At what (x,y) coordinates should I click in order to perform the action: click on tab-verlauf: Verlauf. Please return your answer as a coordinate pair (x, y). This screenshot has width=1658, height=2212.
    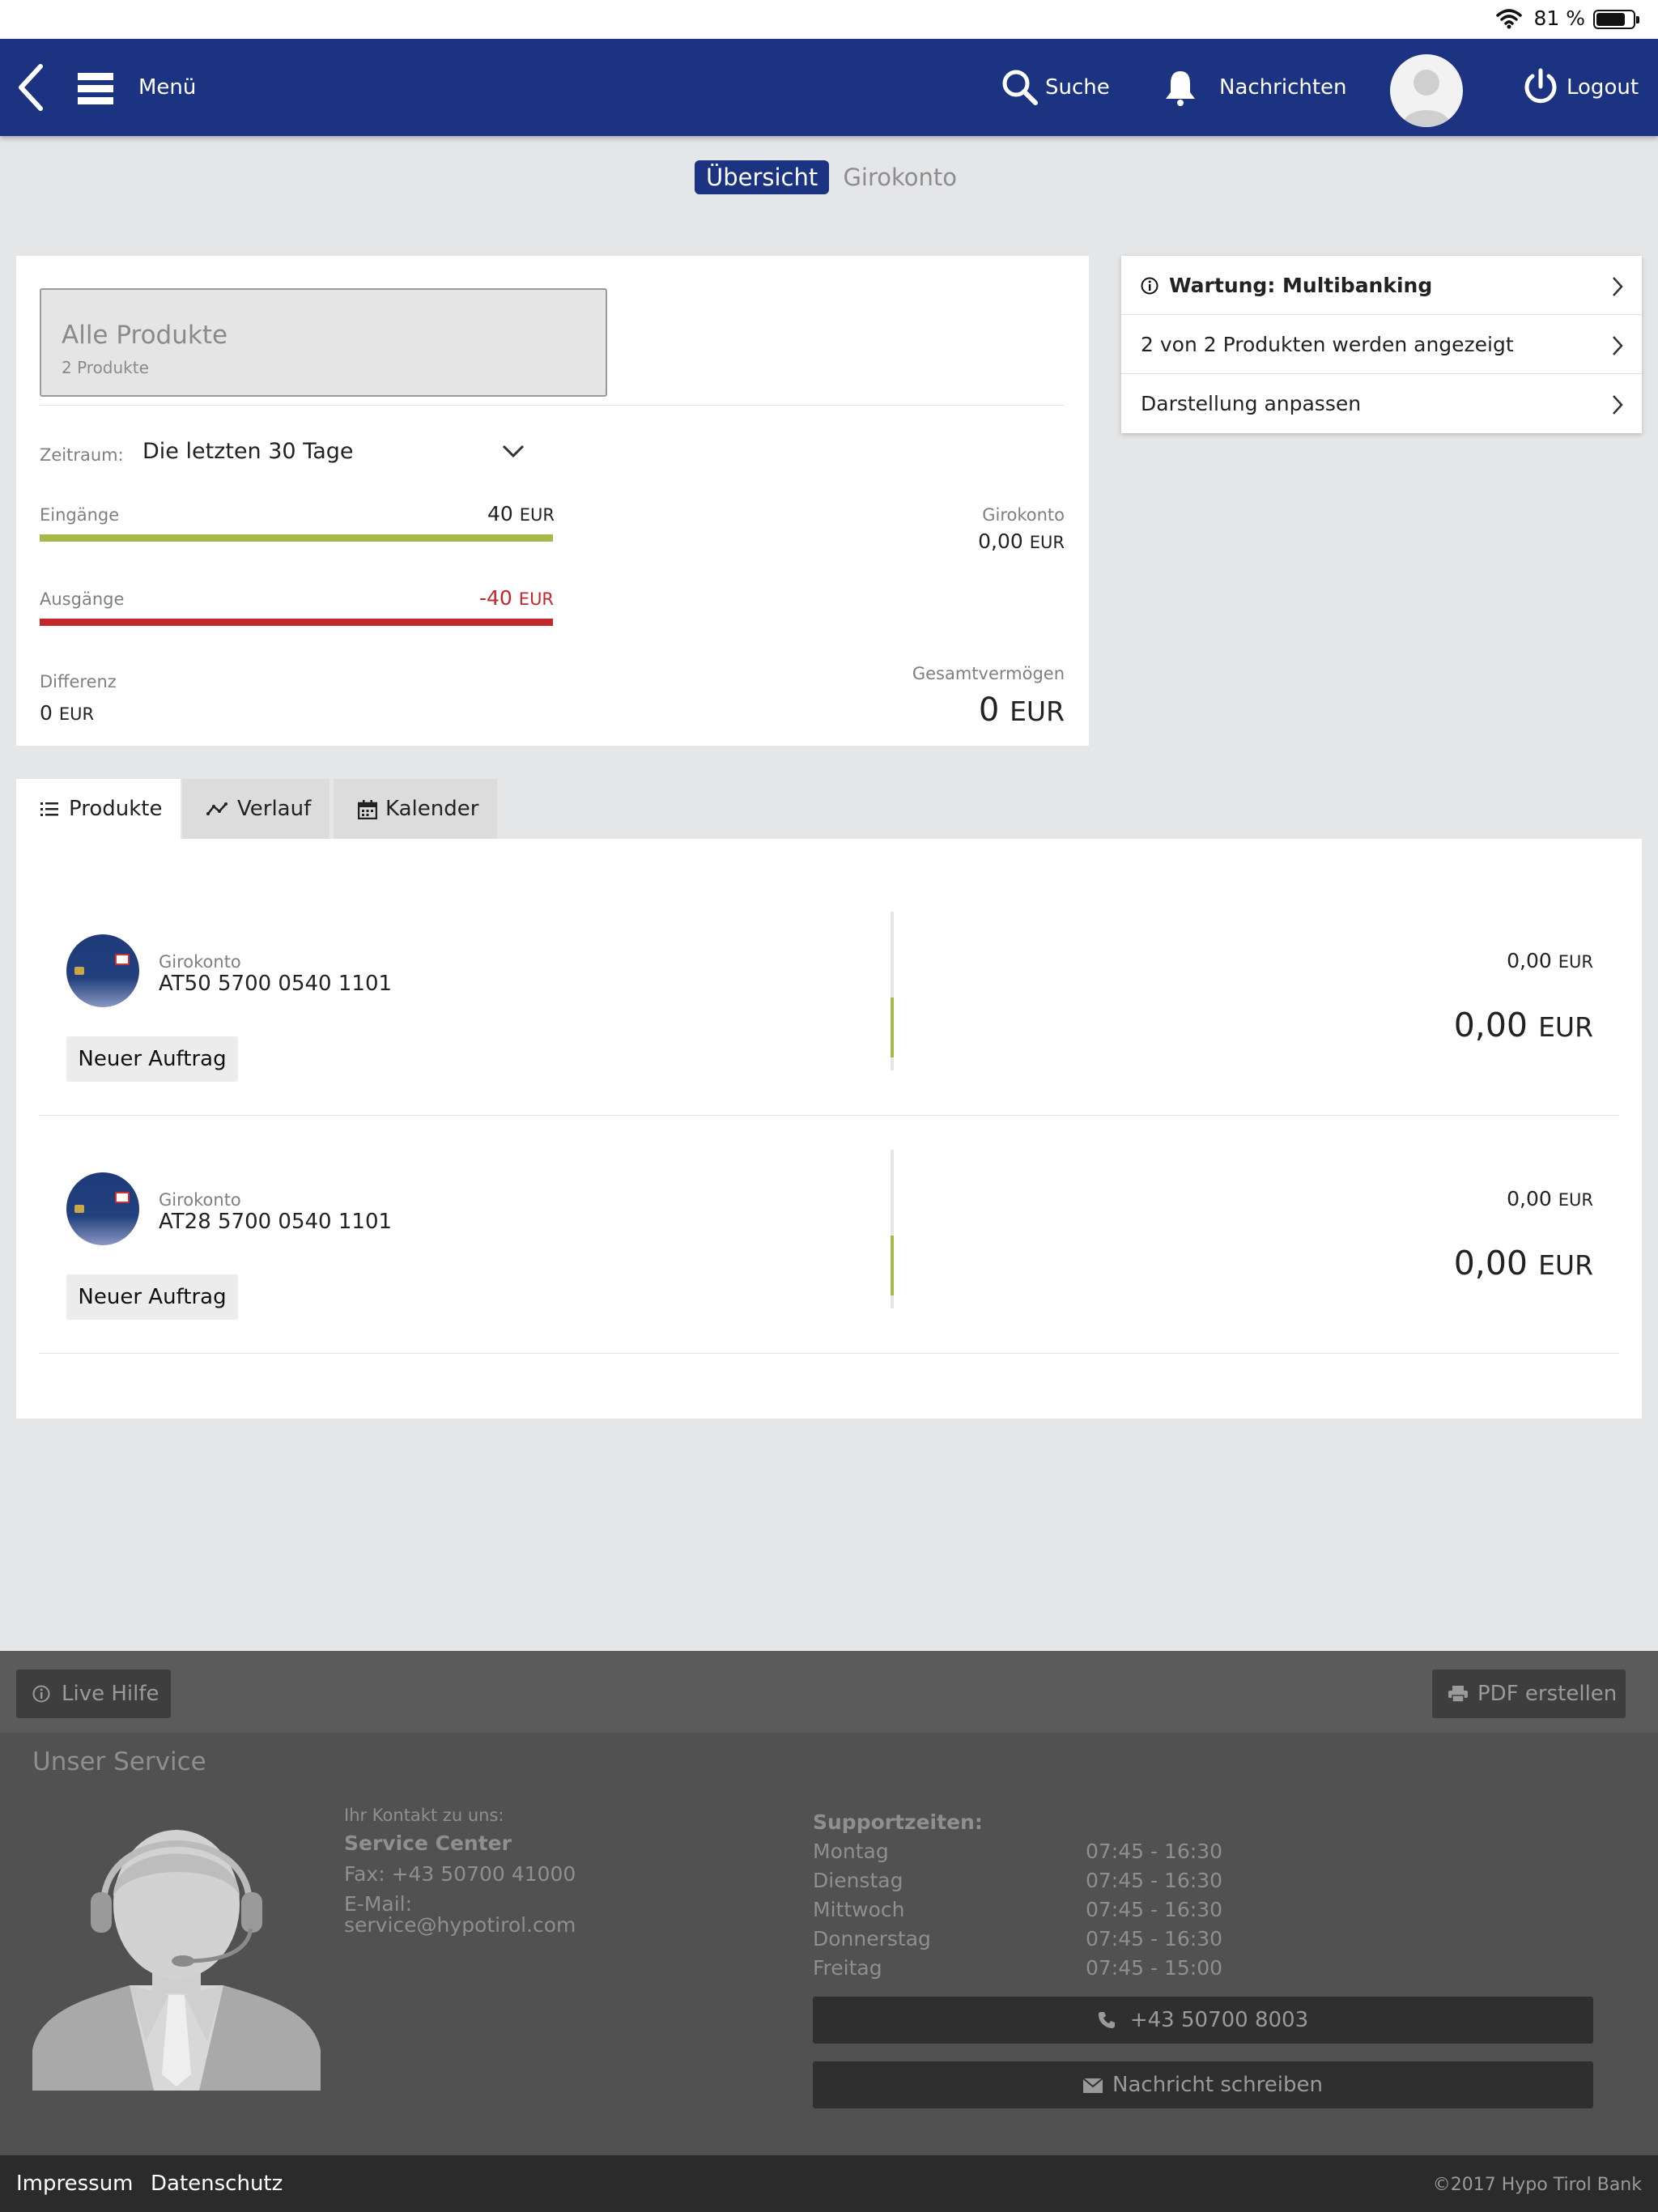
    Looking at the image, I should click on (255, 809).